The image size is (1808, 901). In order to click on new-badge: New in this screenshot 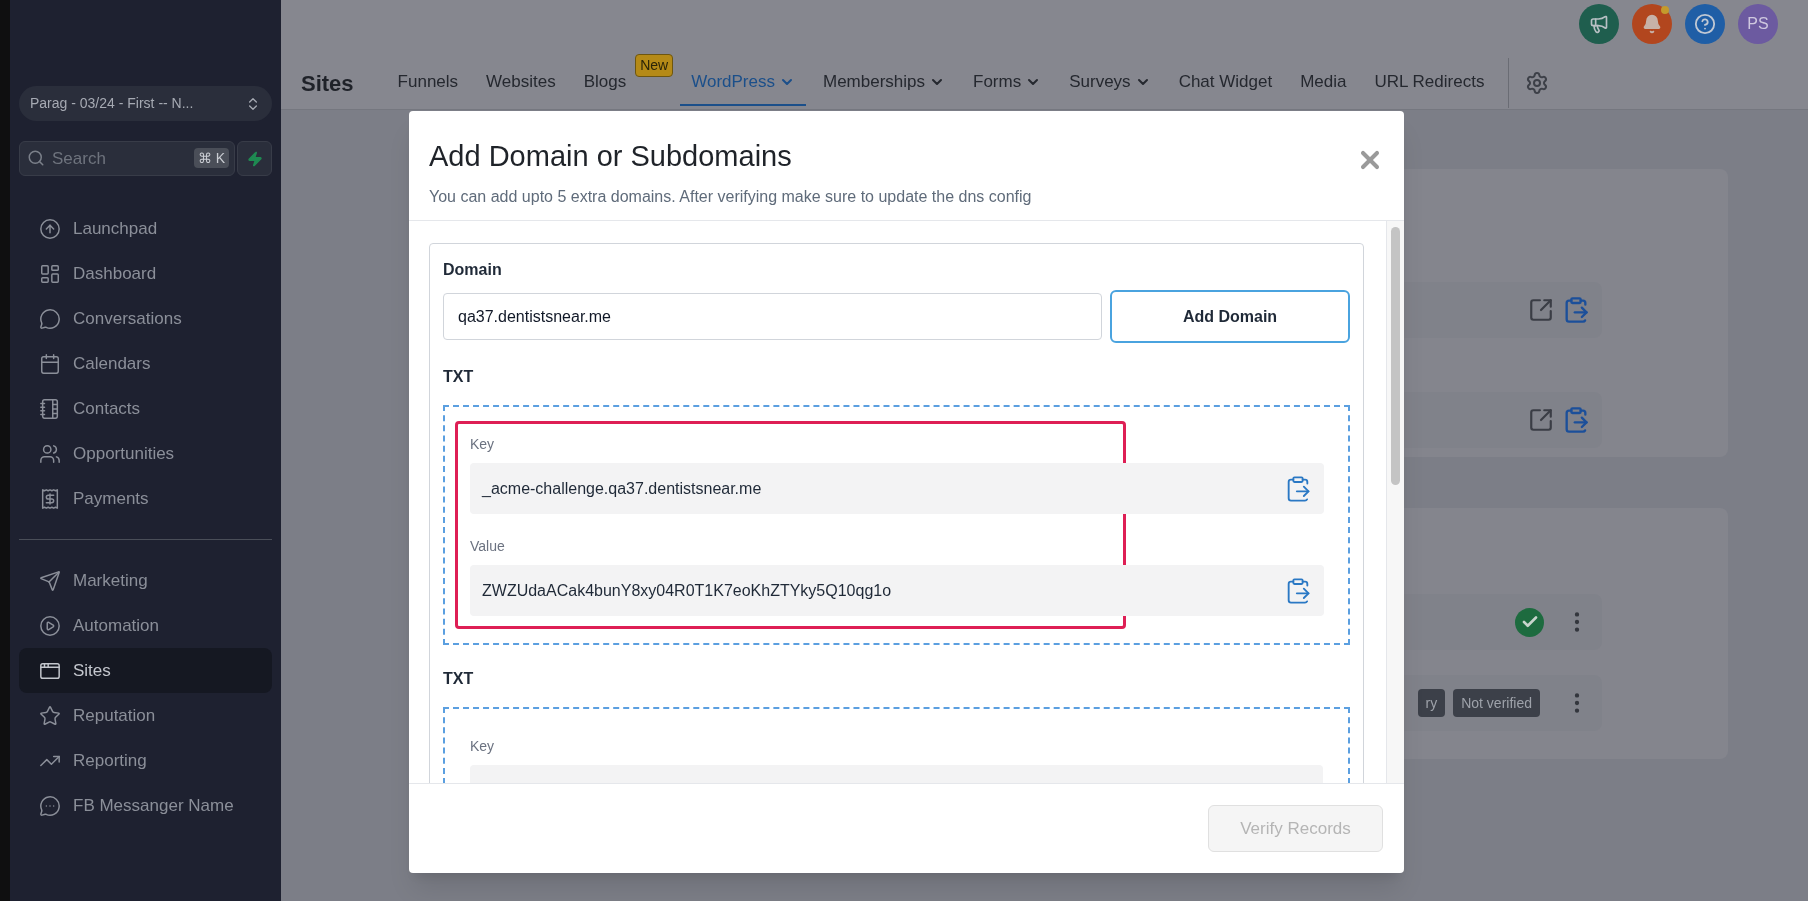, I will do `click(654, 65)`.